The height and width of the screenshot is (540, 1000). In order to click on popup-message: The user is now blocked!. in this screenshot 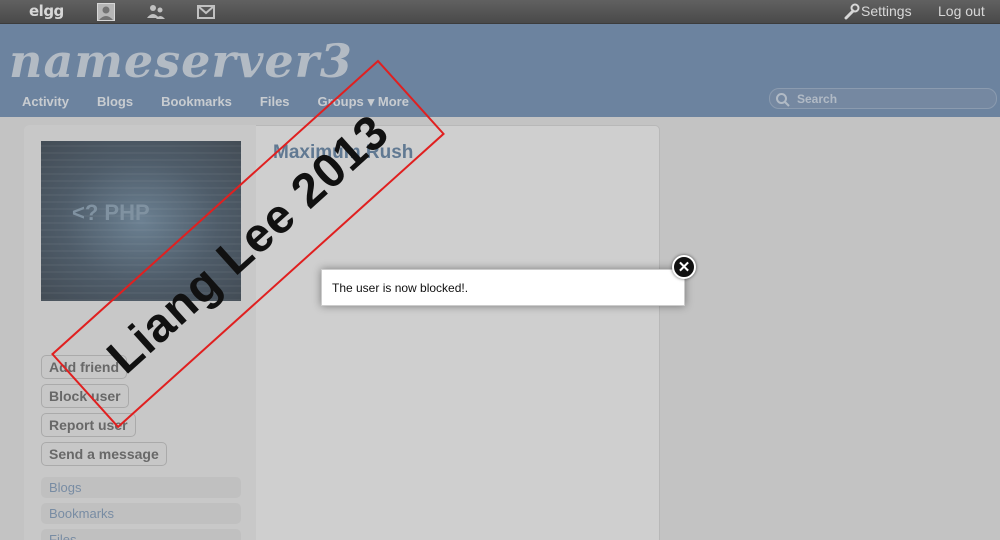, I will do `click(400, 288)`.